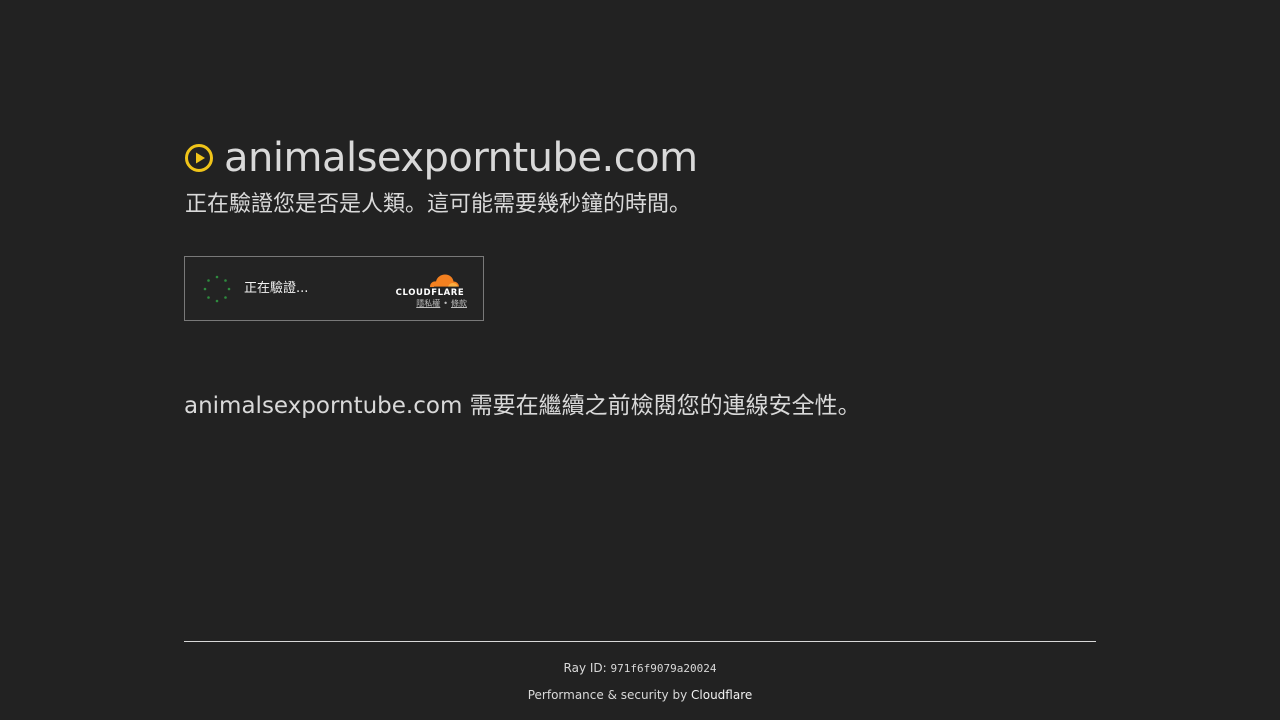 This screenshot has width=1280, height=720. I want to click on message-text: 需要在繼續之前檢閱您的連線安全性。, so click(661, 406).